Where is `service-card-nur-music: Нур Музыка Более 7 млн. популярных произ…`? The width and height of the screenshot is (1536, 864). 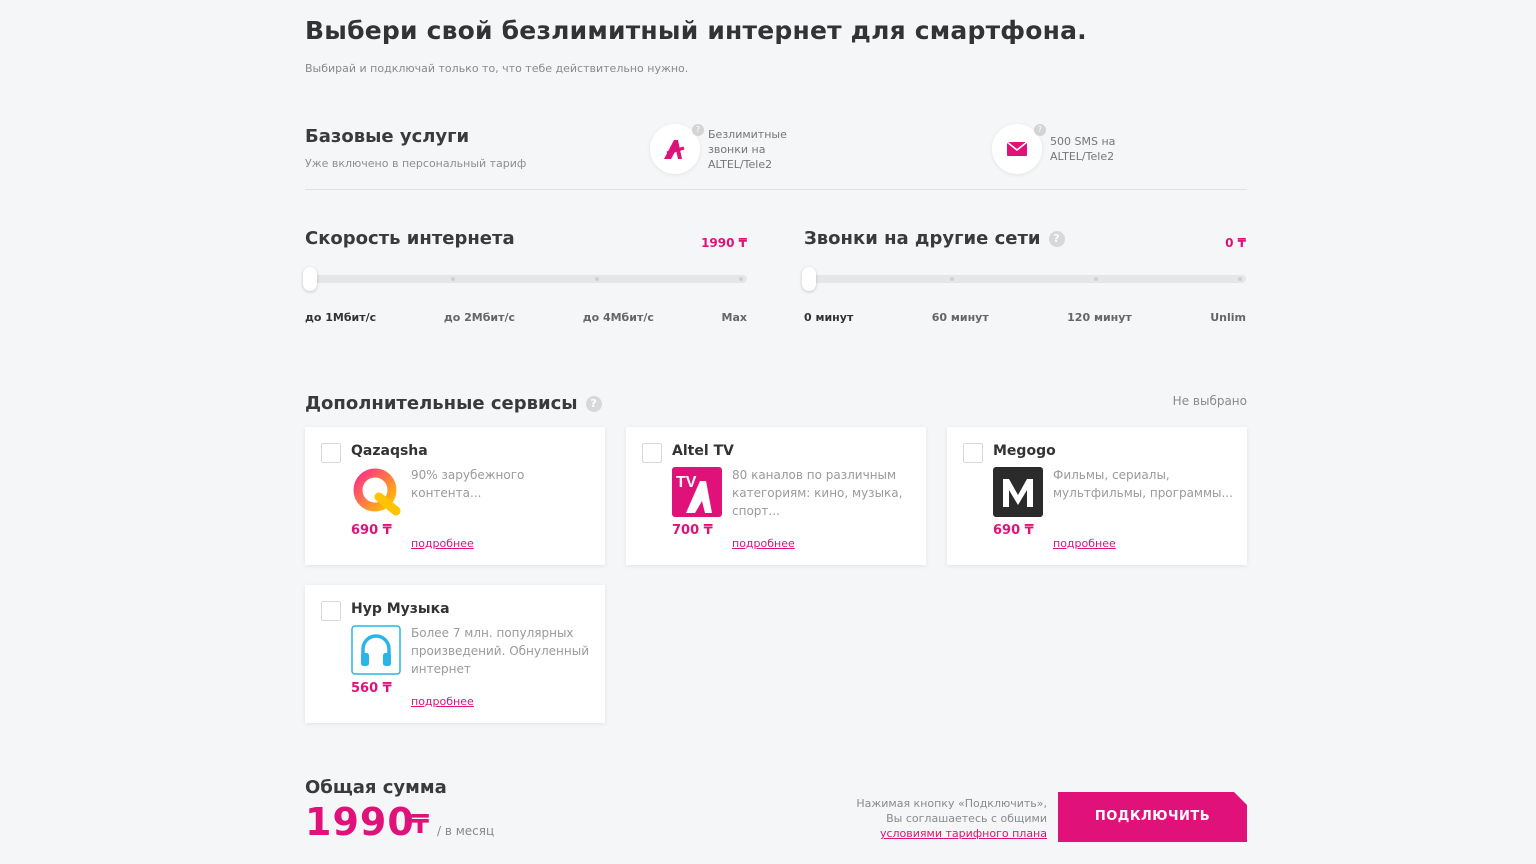
service-card-nur-music: Нур Музыка Более 7 млн. популярных произ… is located at coordinates (455, 654).